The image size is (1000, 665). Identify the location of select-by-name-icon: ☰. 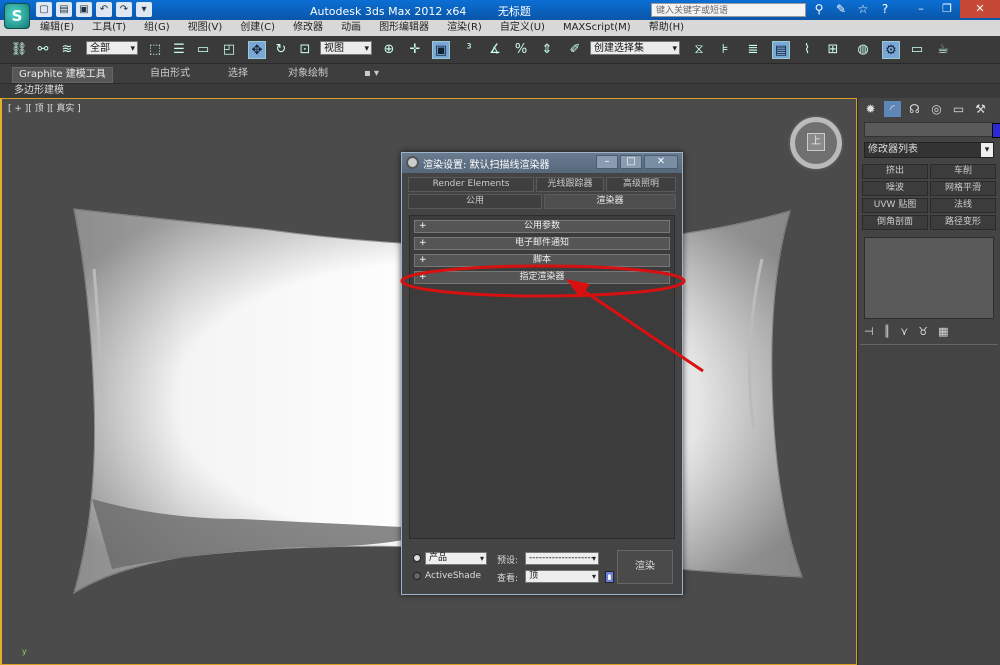
(179, 50).